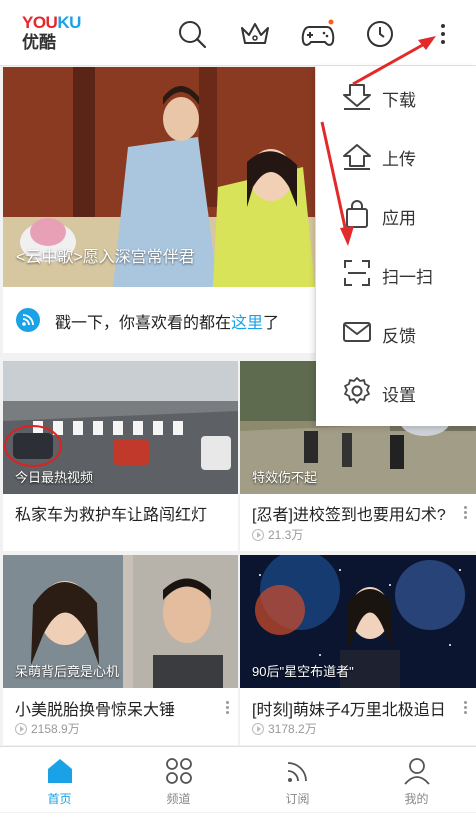 Image resolution: width=476 pixels, height=813 pixels. What do you see at coordinates (167, 323) in the screenshot?
I see `notice-text: 戳一下，你喜欢看的都在这里了` at bounding box center [167, 323].